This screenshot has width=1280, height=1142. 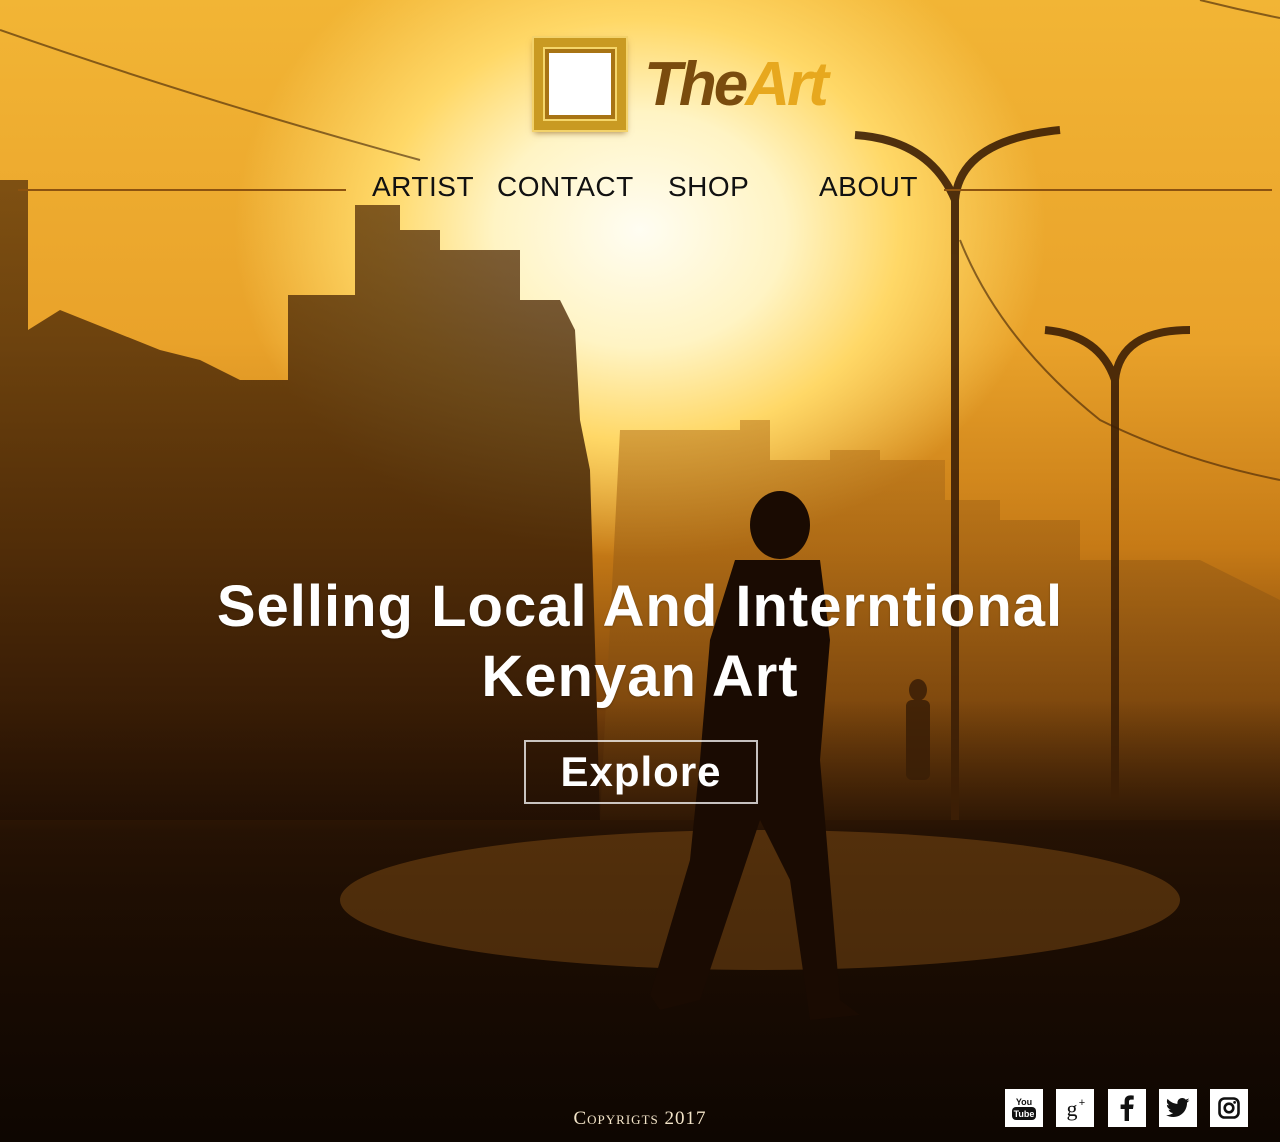 What do you see at coordinates (787, 84) in the screenshot?
I see `brand-name-part2: Art` at bounding box center [787, 84].